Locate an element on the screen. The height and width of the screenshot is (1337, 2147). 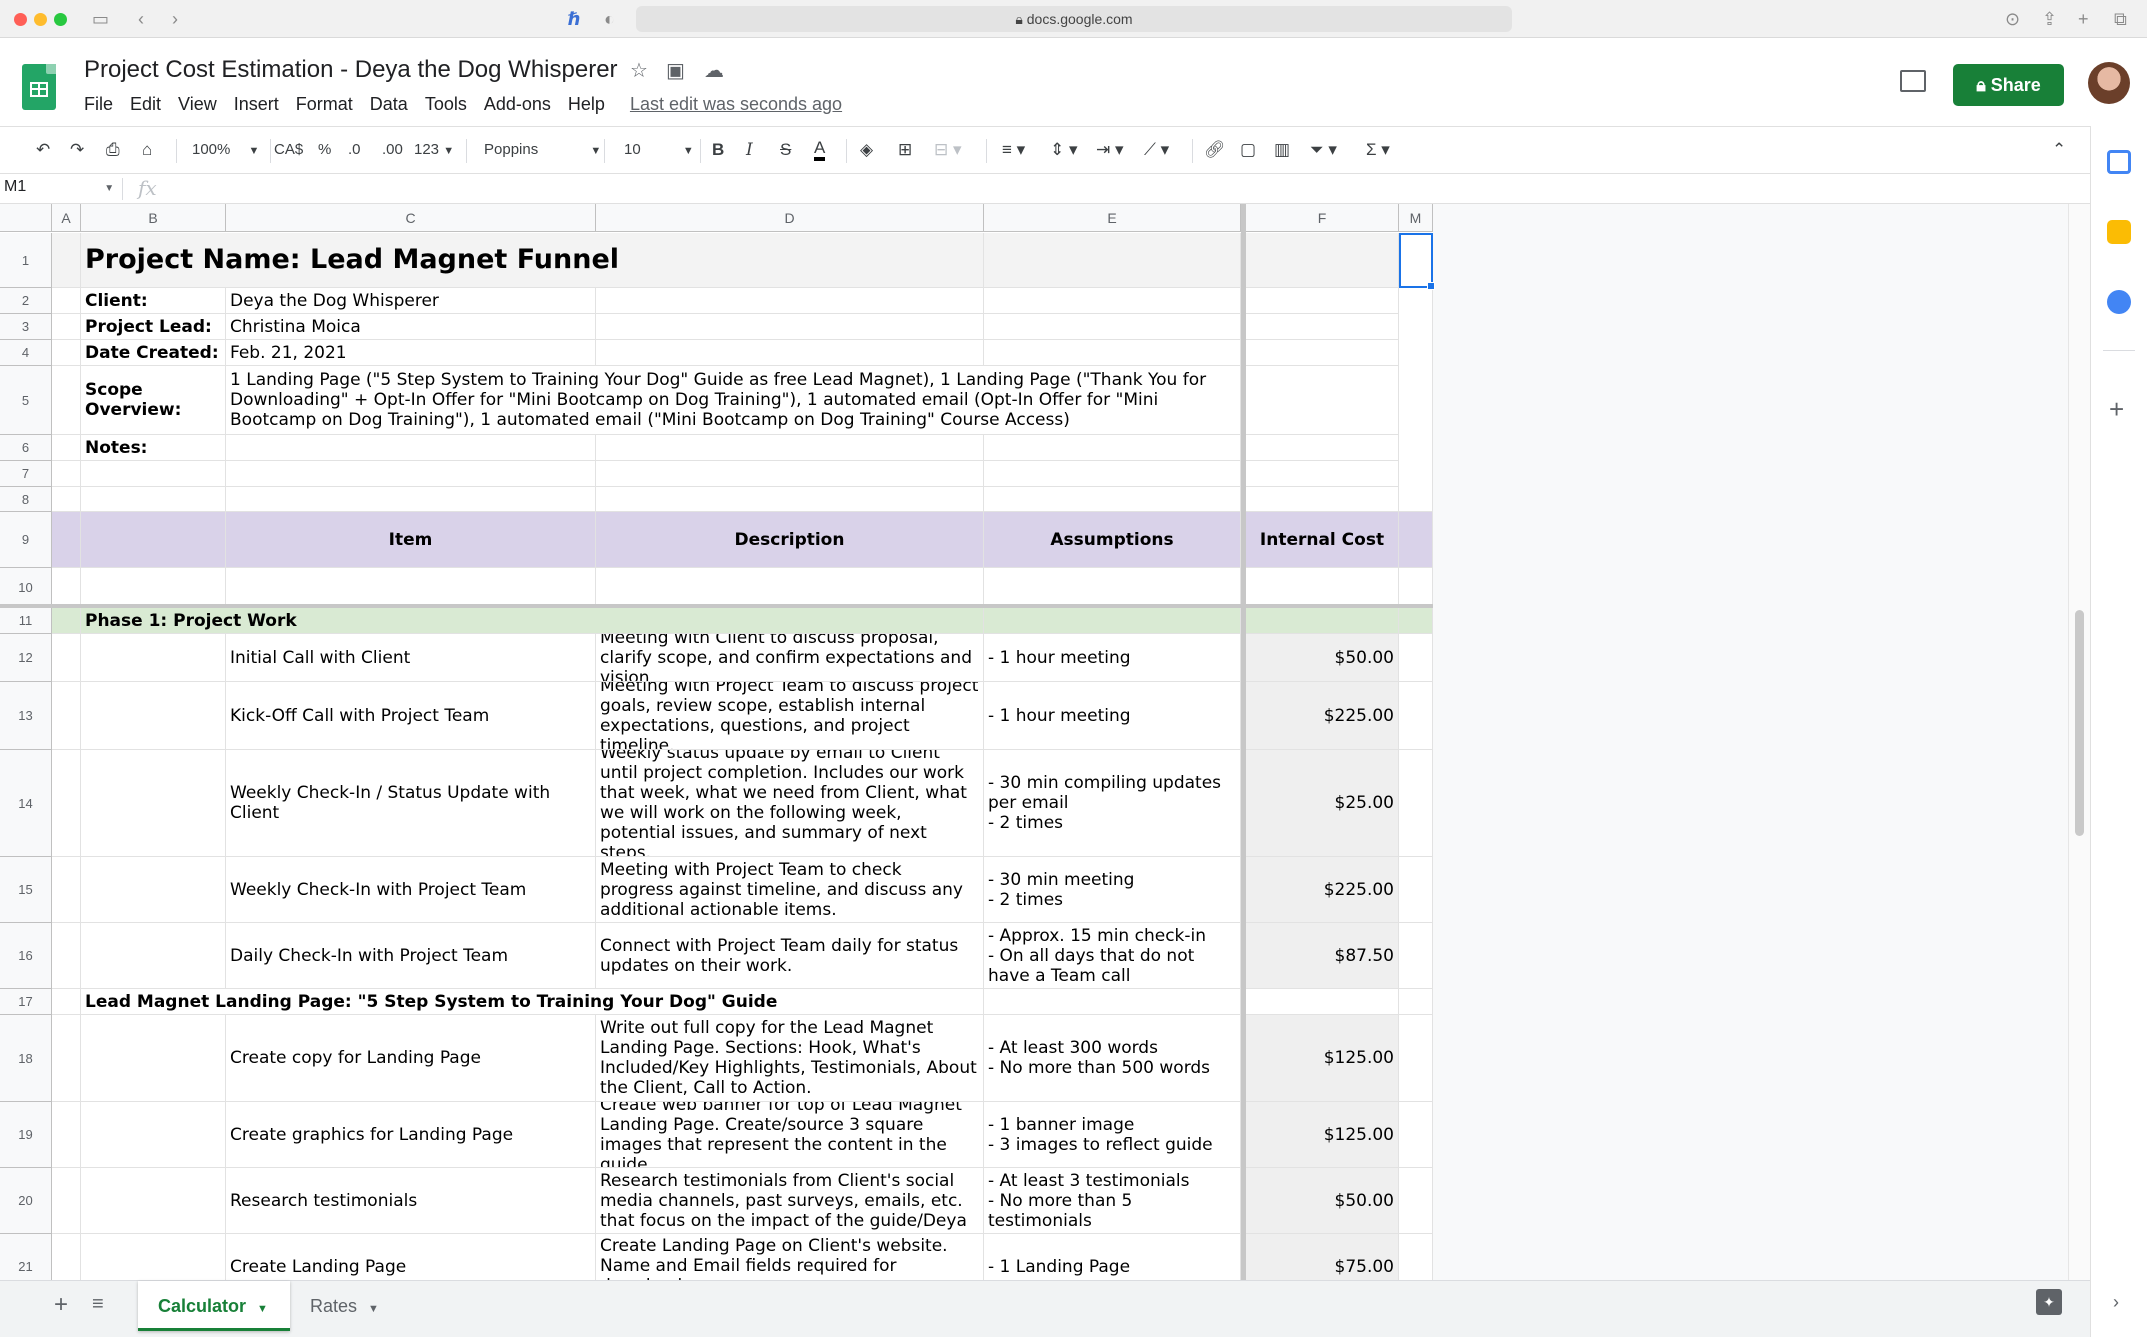
cell-m14 is located at coordinates (1416, 803).